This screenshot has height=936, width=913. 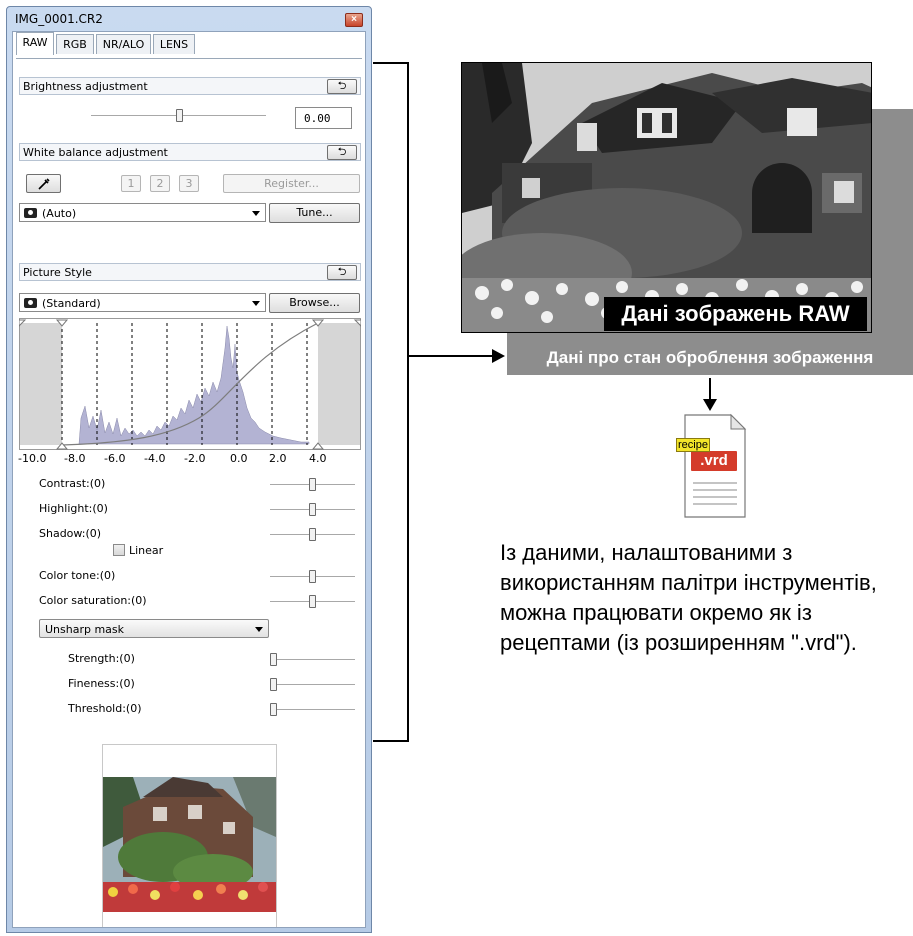 I want to click on recipe-extension: .vrd, so click(x=714, y=460).